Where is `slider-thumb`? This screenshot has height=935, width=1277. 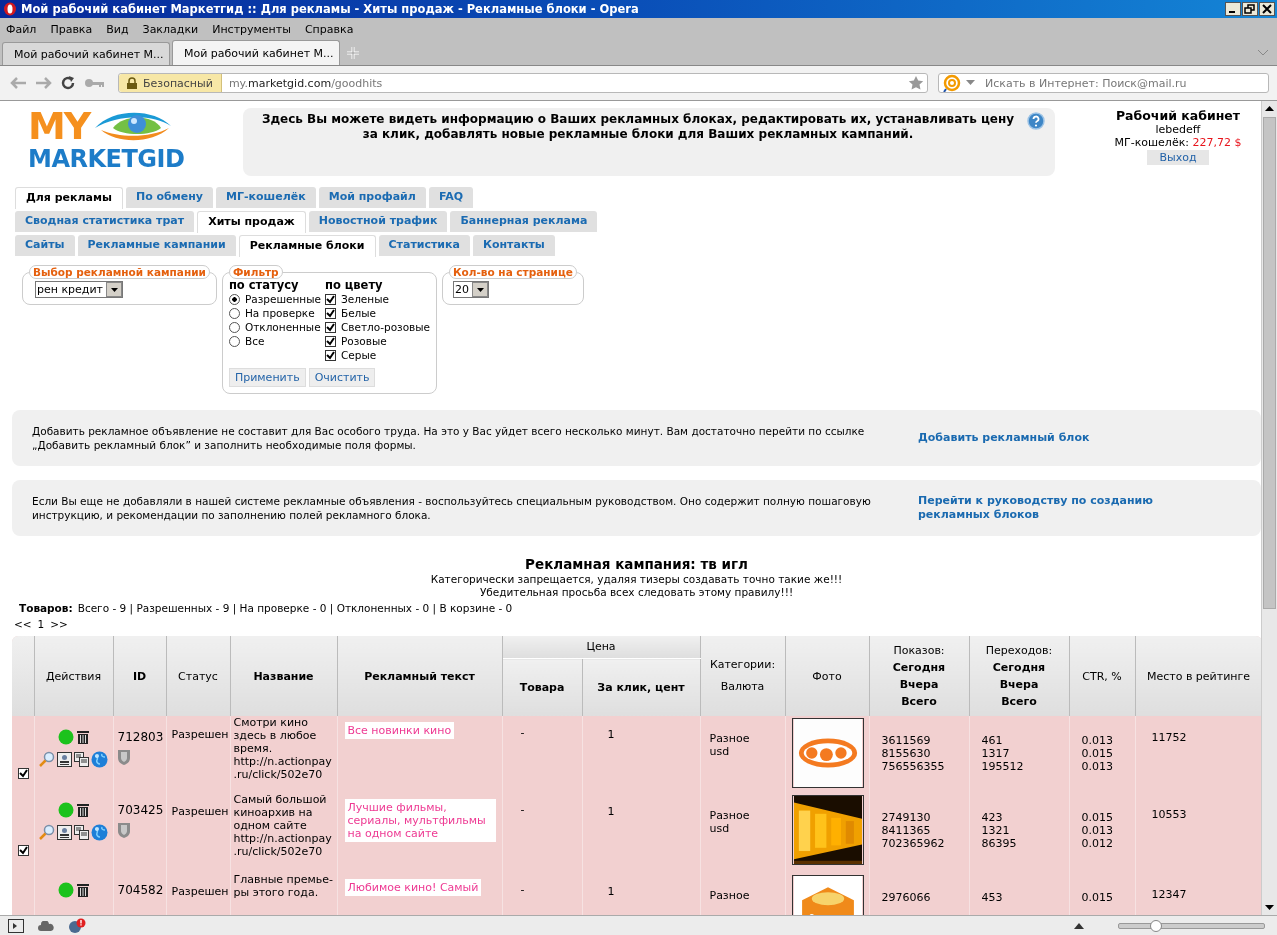 slider-thumb is located at coordinates (1156, 925).